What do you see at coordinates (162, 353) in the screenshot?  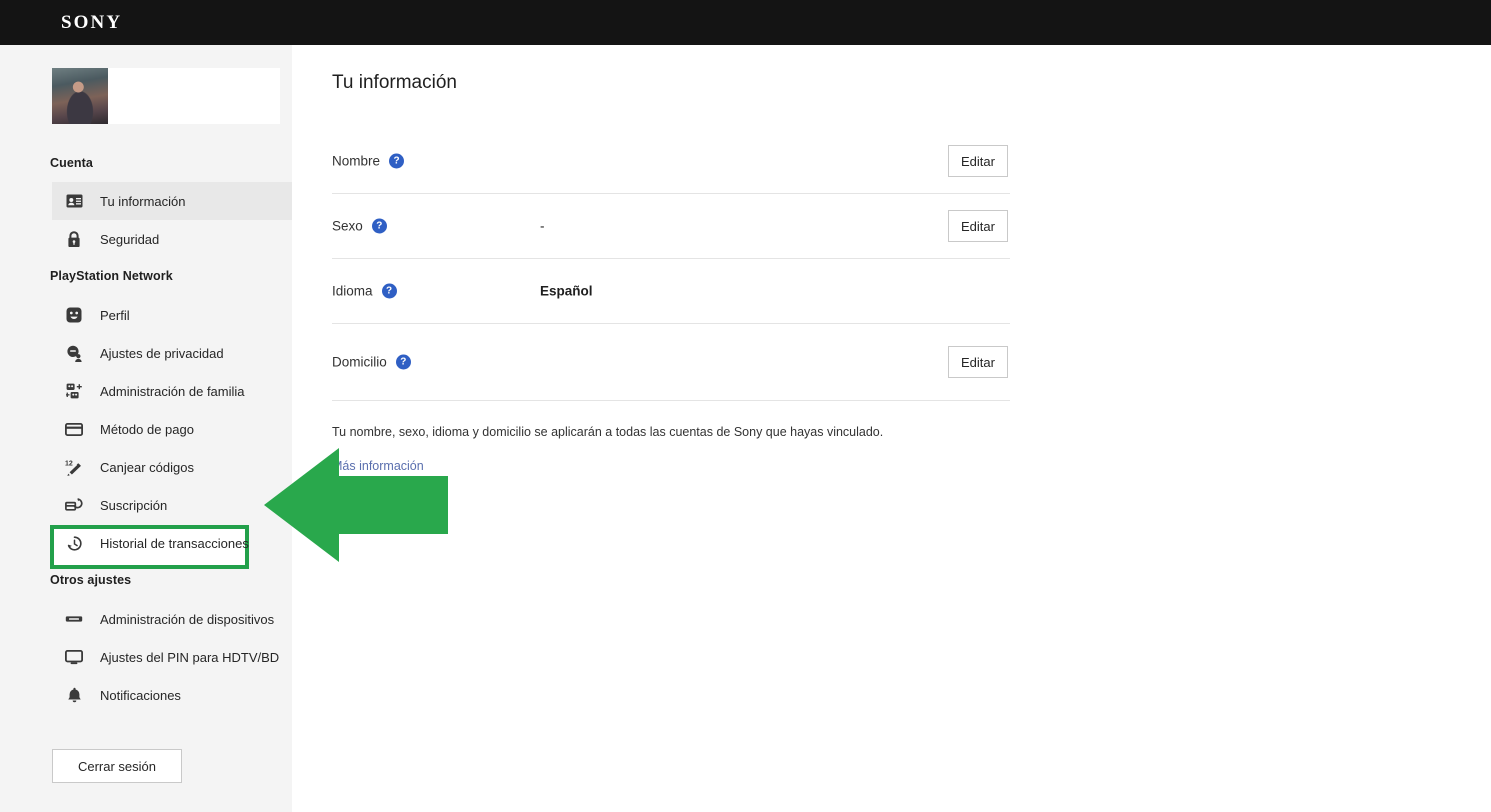 I see `sidebar-item-label: Ajustes de privacidad` at bounding box center [162, 353].